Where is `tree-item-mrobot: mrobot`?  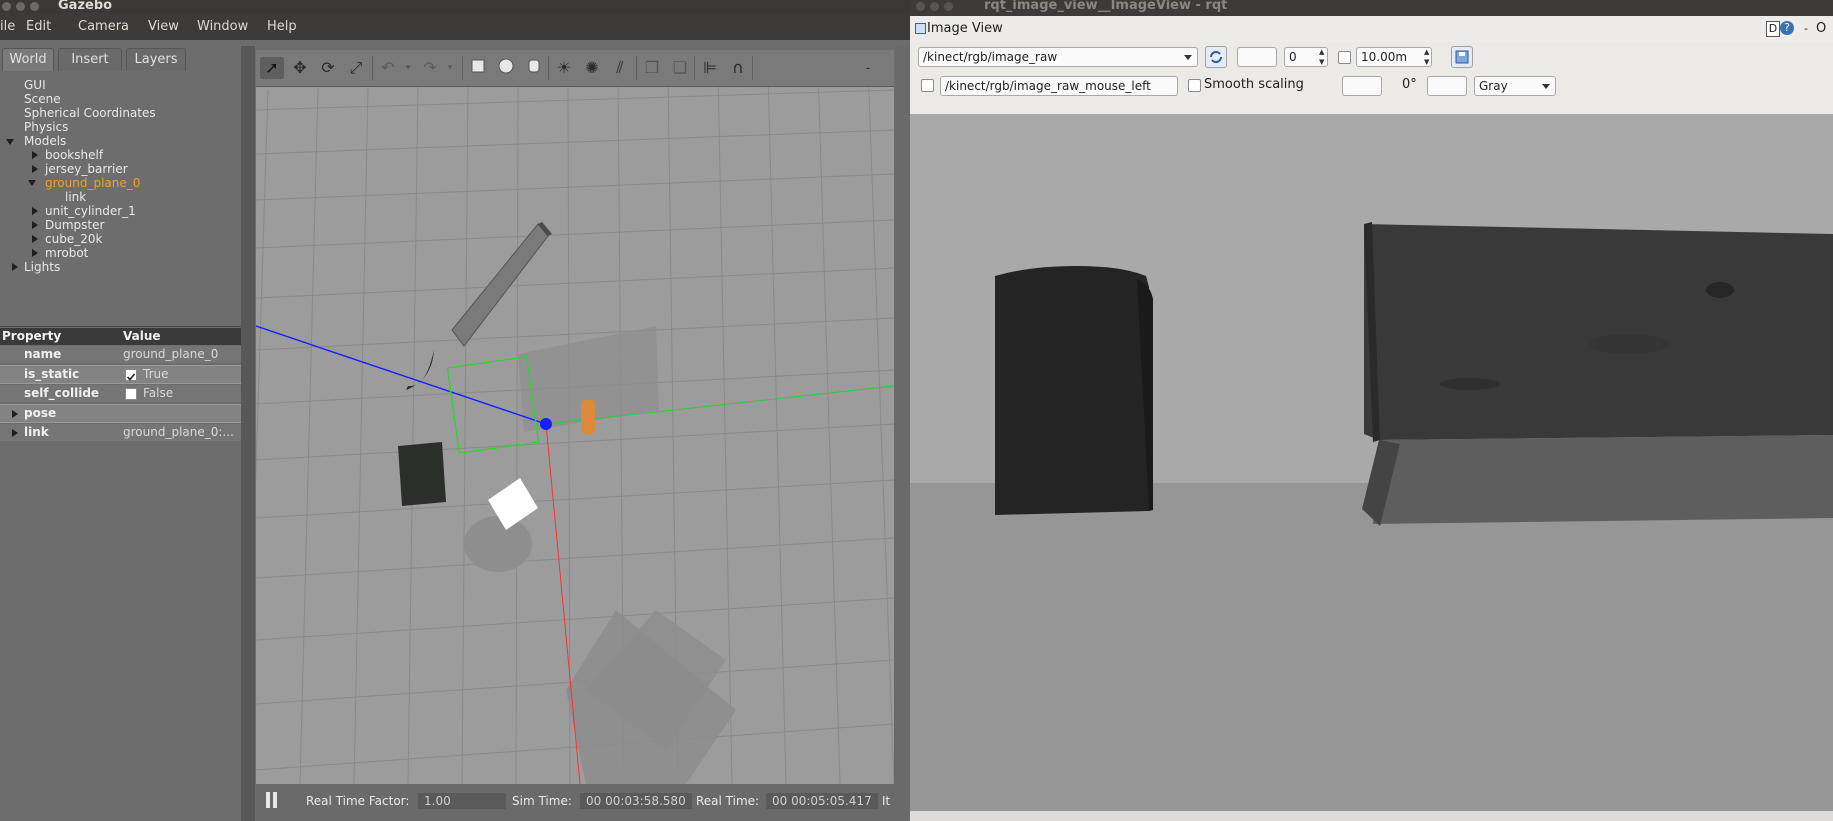
tree-item-mrobot: mrobot is located at coordinates (66, 253).